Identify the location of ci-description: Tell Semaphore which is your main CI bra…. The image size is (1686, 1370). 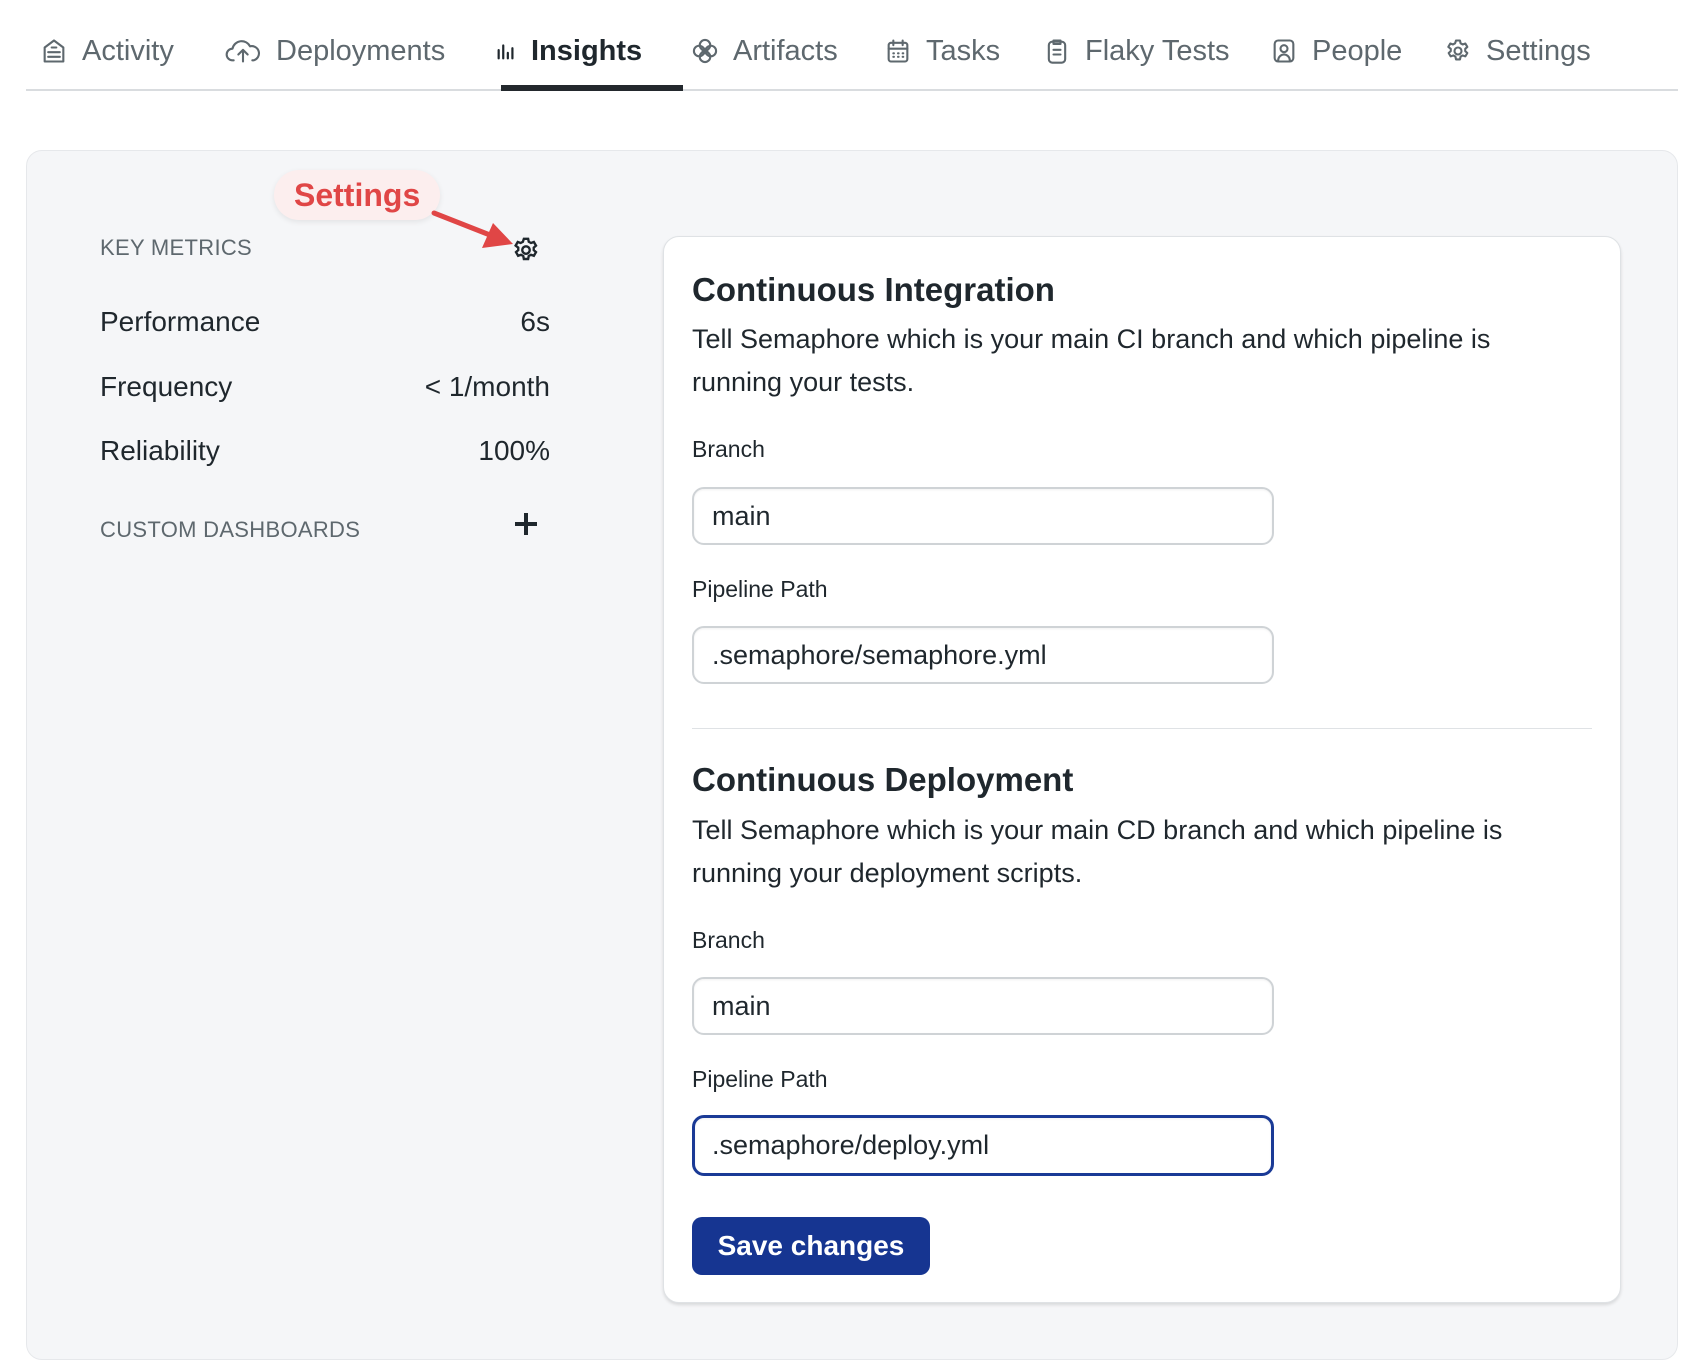
(1091, 360).